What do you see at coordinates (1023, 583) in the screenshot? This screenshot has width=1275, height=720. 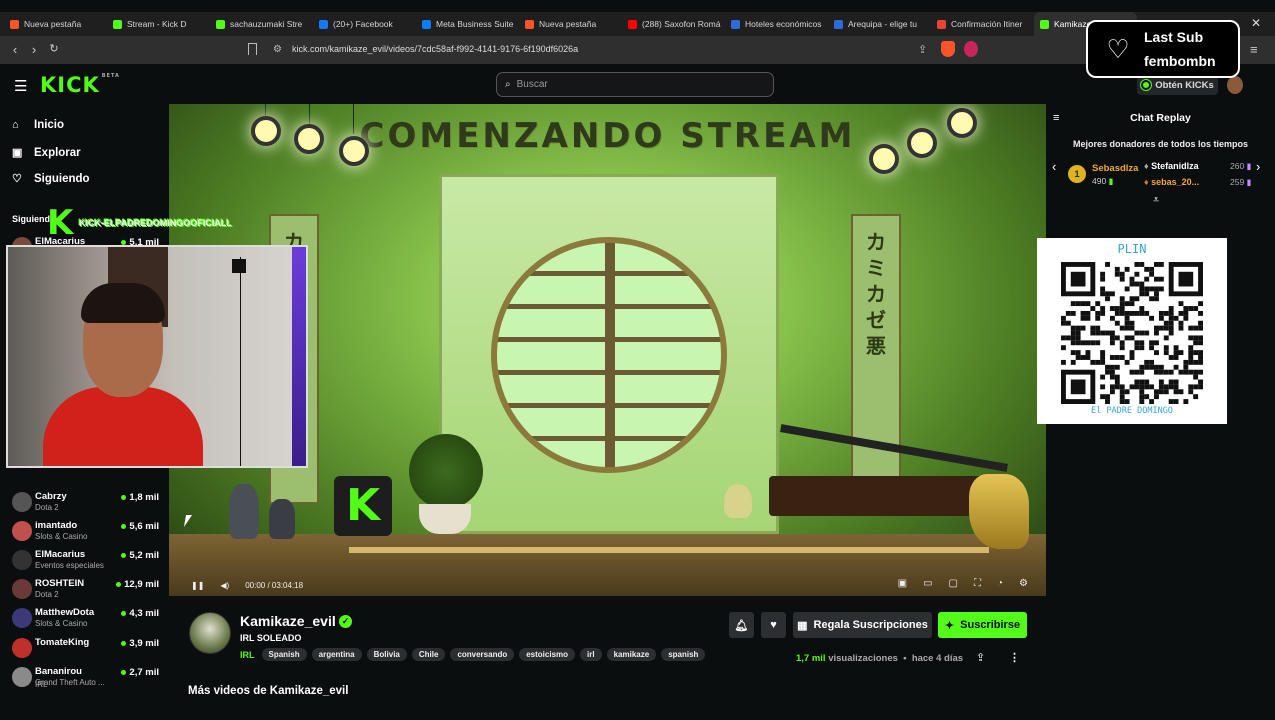 I see `settings-icon: ⚙` at bounding box center [1023, 583].